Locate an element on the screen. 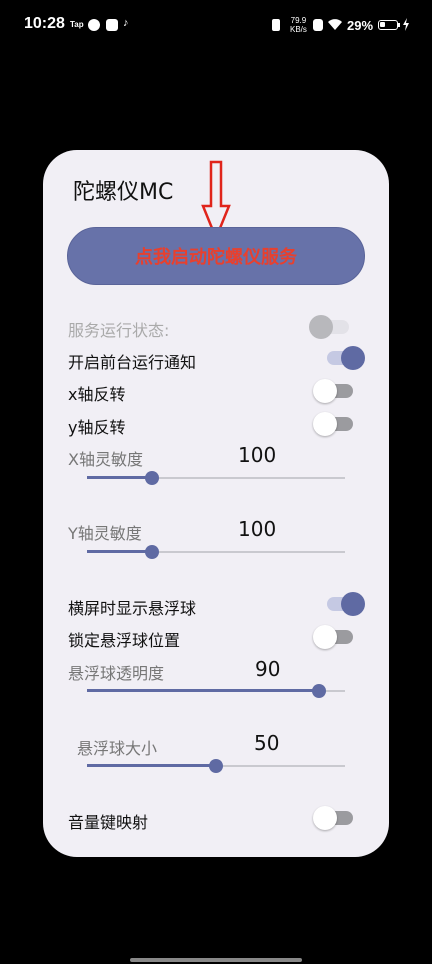 The height and width of the screenshot is (964, 432). y-invert-label: y轴反转 is located at coordinates (97, 427).